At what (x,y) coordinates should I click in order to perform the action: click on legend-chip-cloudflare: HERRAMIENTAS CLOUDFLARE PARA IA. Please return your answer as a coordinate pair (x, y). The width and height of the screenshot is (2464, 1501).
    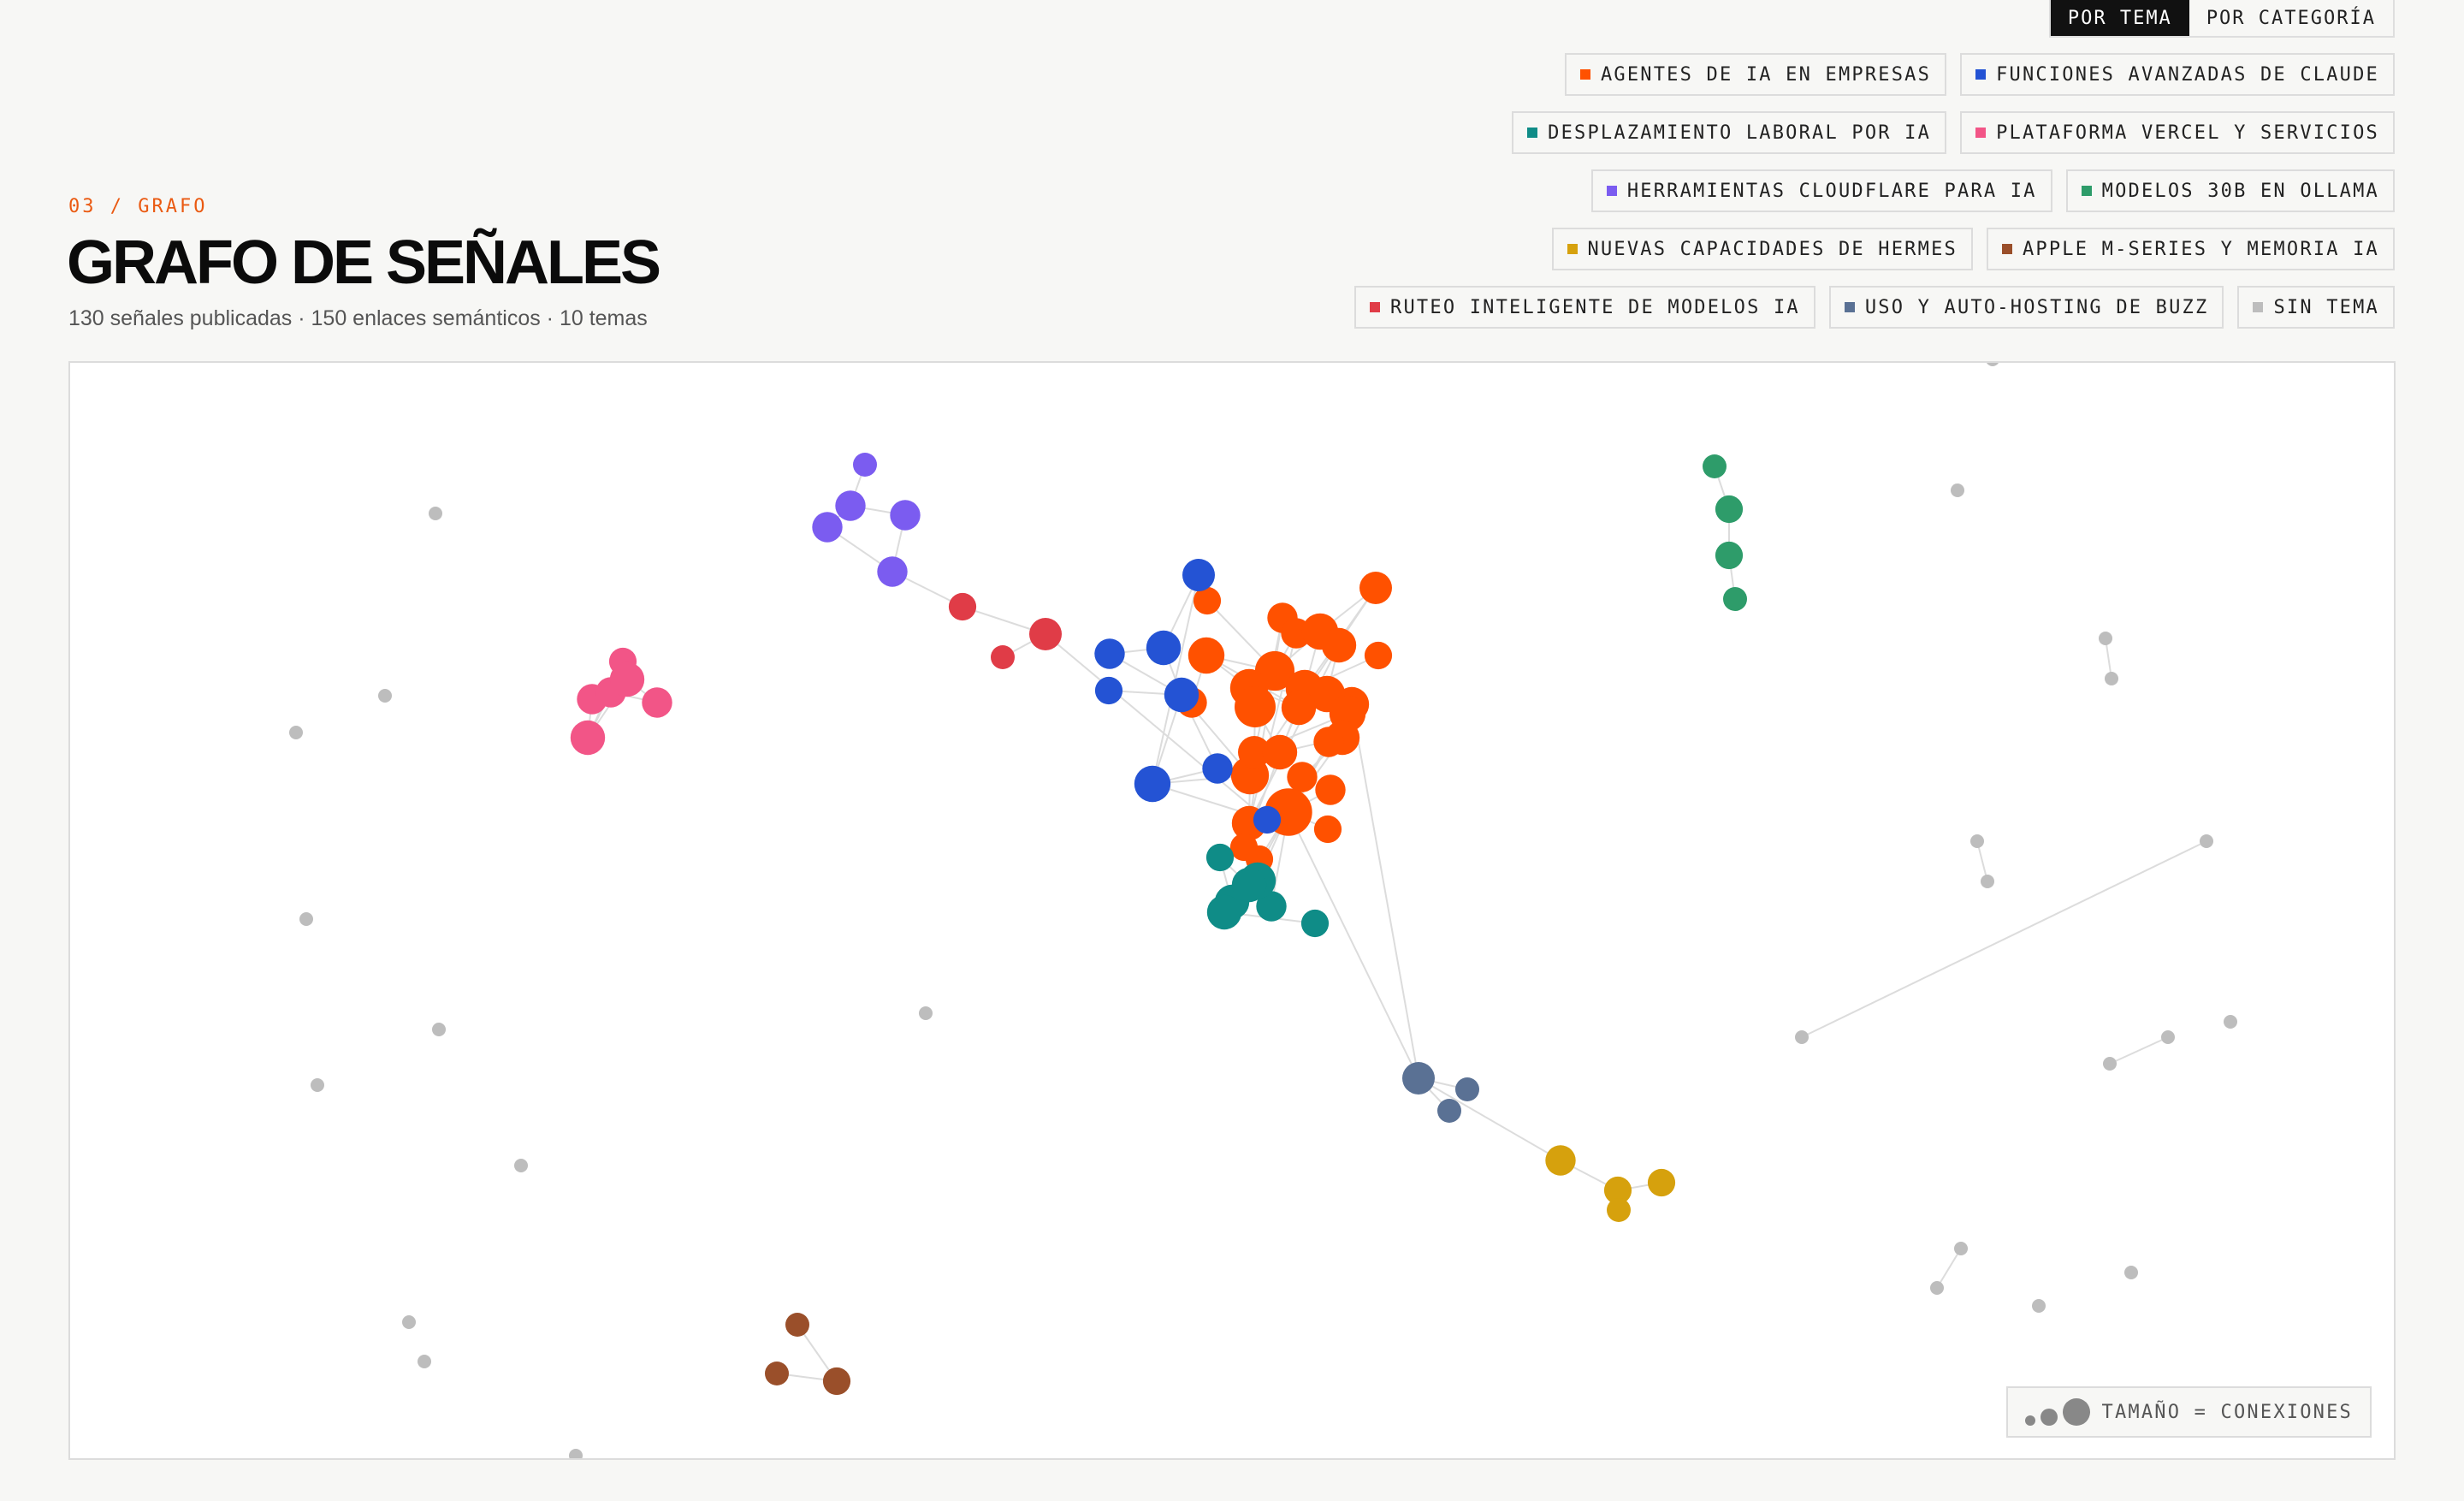
    Looking at the image, I should click on (1821, 191).